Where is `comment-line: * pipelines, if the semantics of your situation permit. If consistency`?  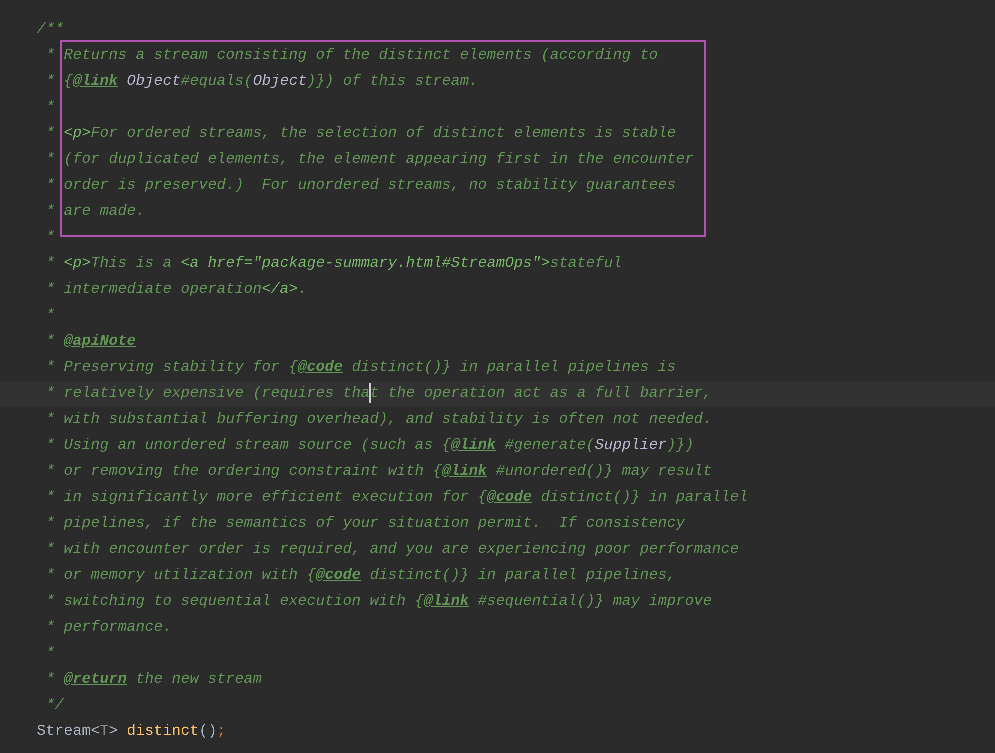
comment-line: * pipelines, if the semantics of your situation permit. If consistency is located at coordinates (365, 524).